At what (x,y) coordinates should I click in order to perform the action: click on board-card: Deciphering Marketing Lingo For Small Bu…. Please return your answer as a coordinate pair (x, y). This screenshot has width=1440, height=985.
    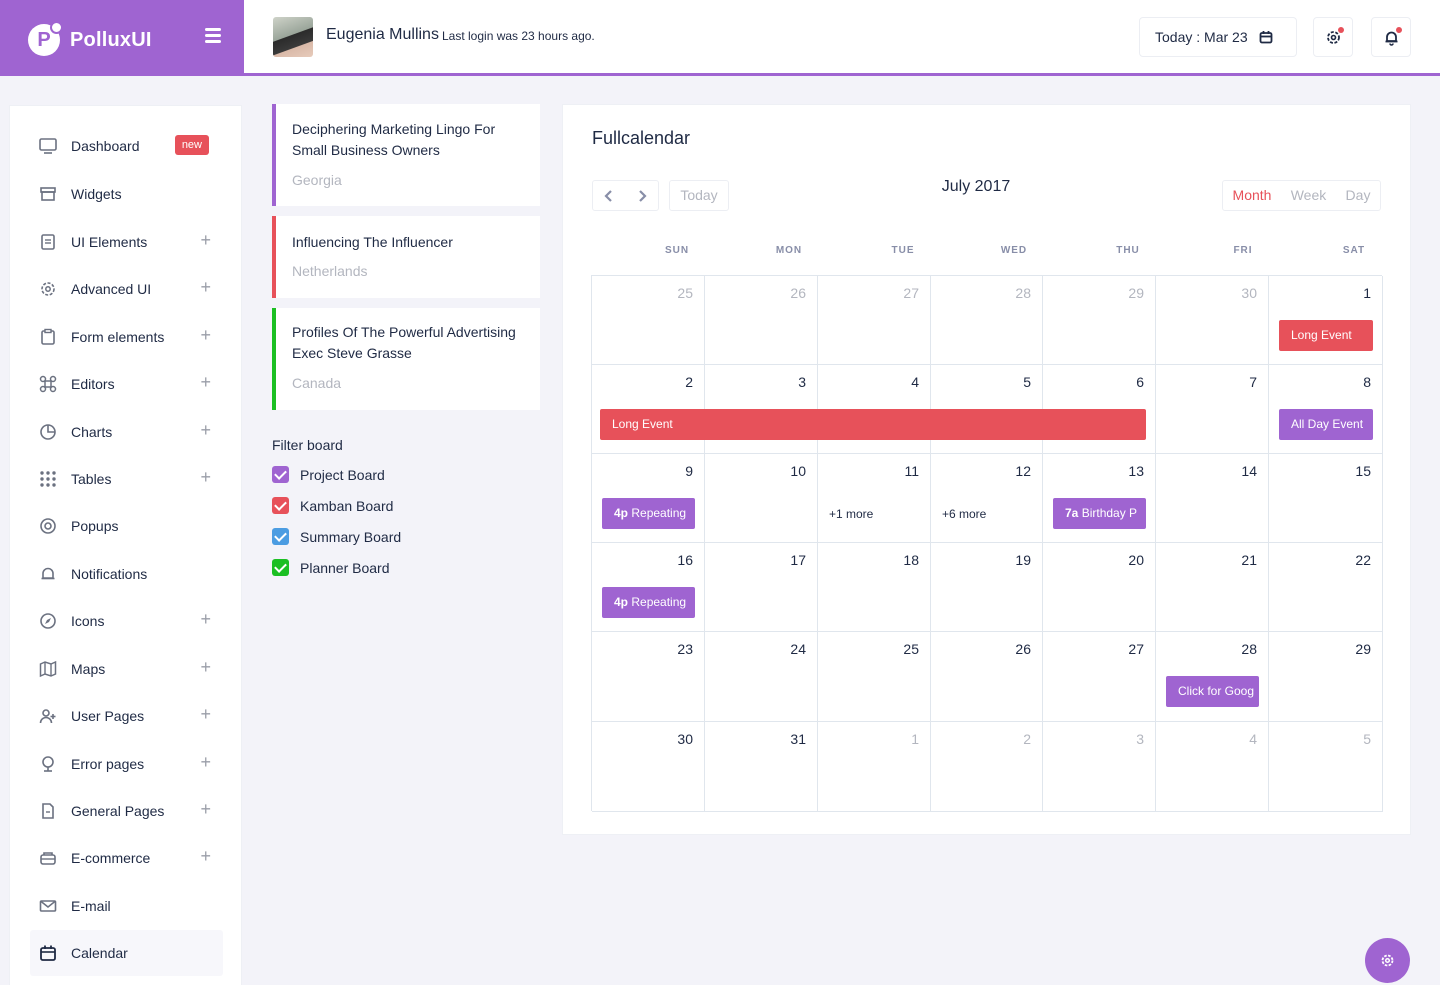
    Looking at the image, I should click on (406, 155).